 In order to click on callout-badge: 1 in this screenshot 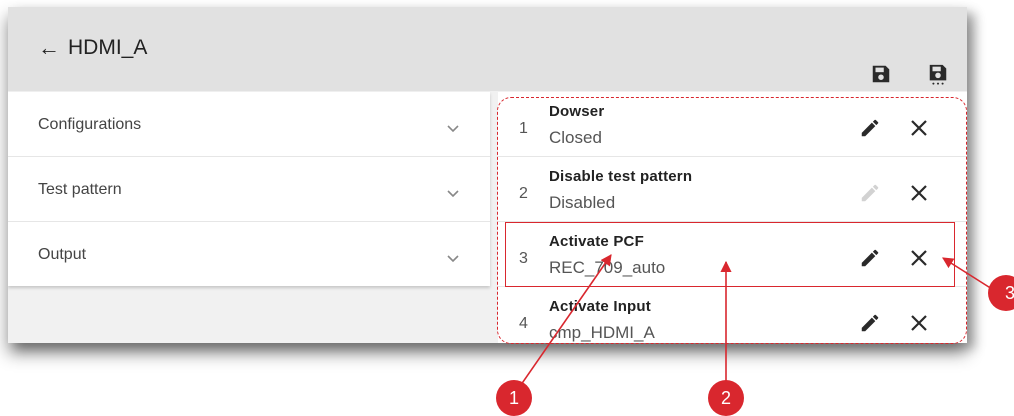, I will do `click(514, 398)`.